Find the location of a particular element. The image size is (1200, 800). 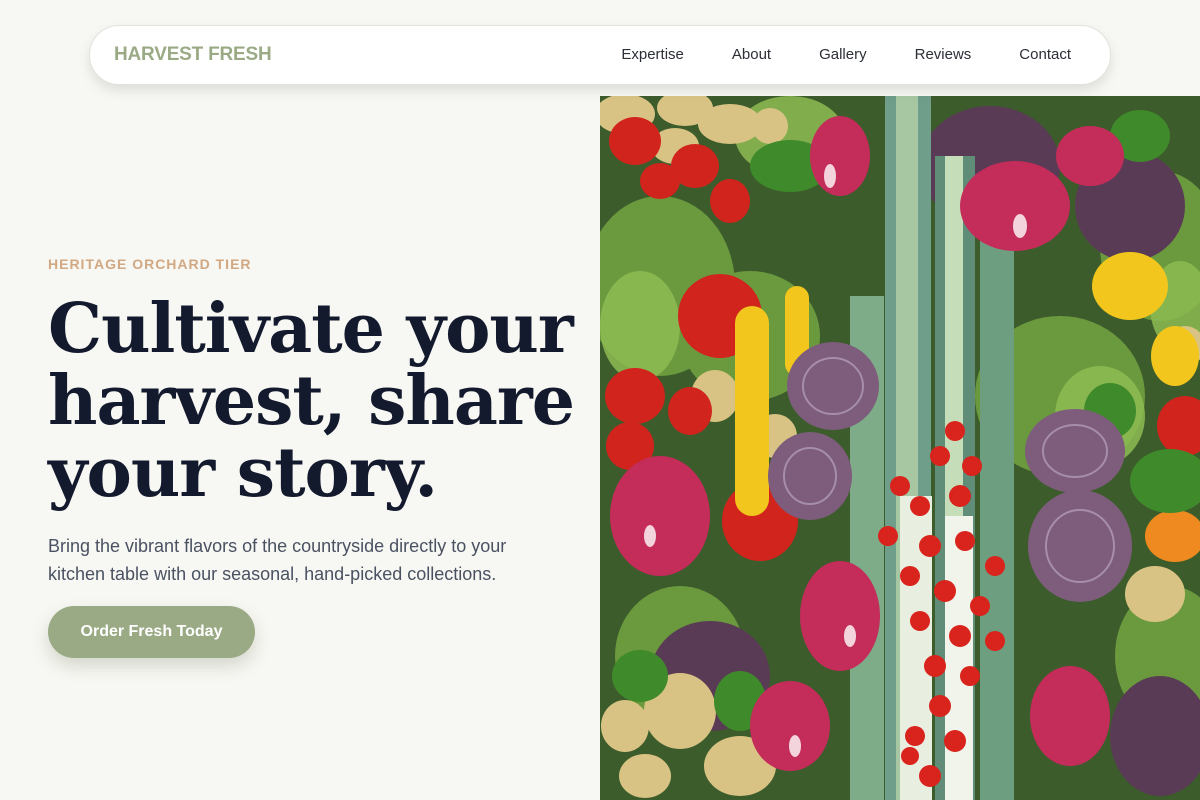

nav-link-expertise: Expertise is located at coordinates (652, 54).